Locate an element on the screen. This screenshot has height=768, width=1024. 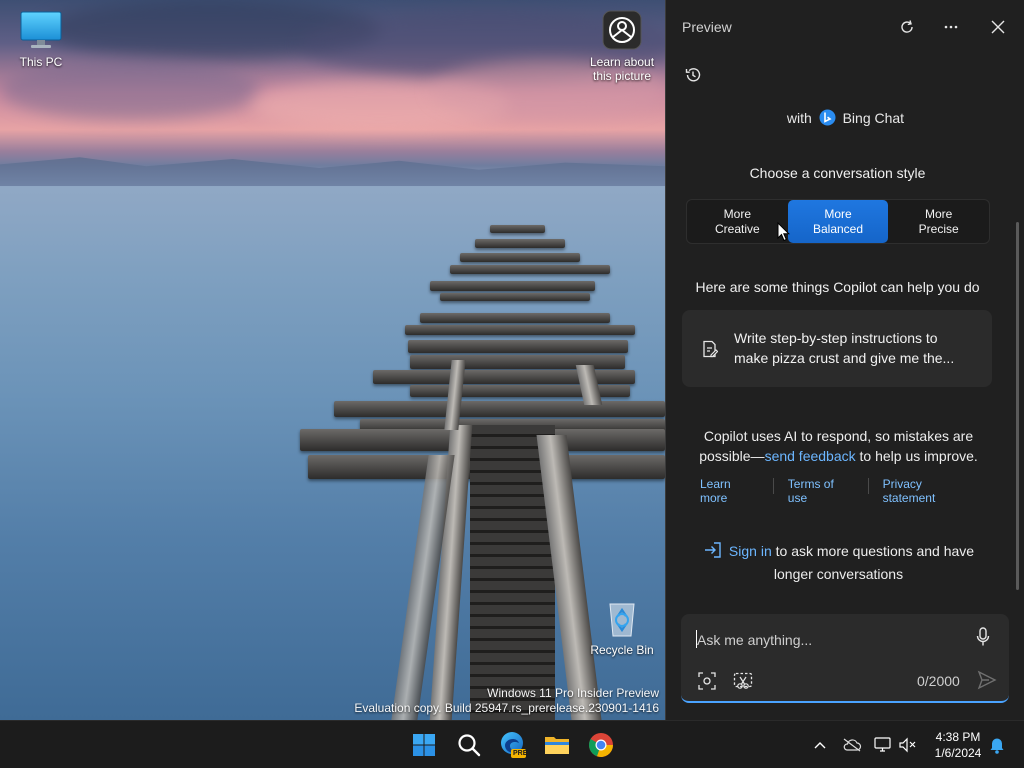
learn-more-link: Learn more is located at coordinates (729, 491).